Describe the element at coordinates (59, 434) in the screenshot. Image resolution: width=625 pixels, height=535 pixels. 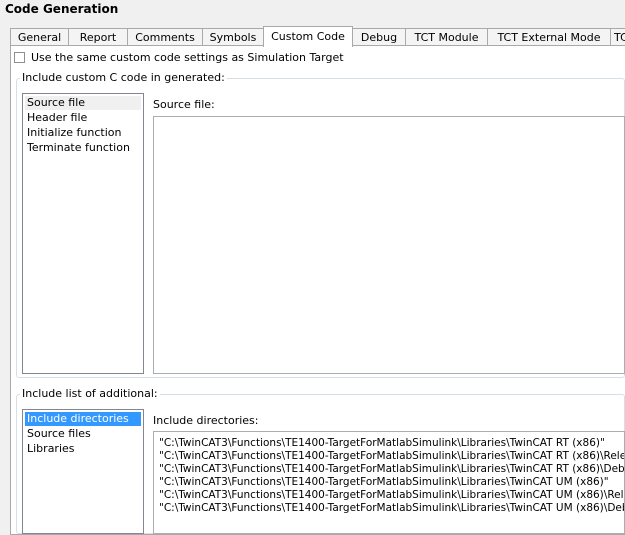
I see `list-item-source-files: Source files` at that location.